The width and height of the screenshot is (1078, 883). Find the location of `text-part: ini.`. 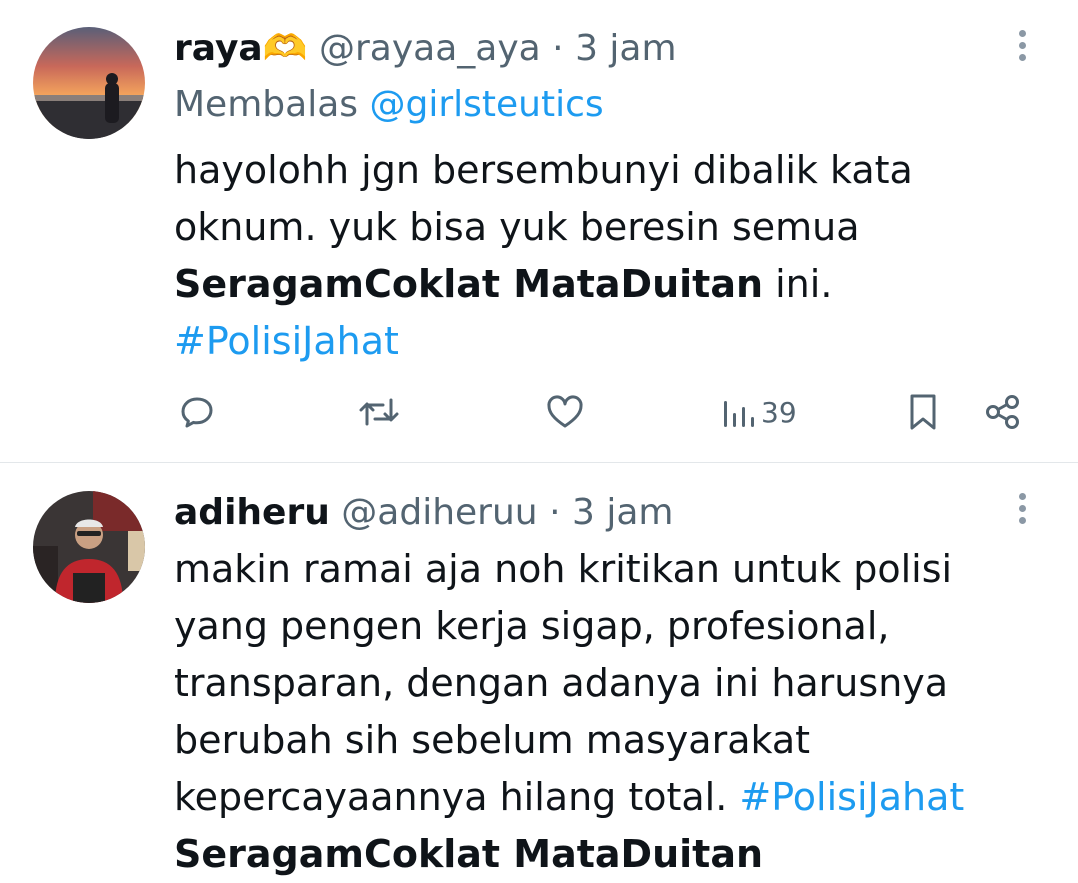

text-part: ini. is located at coordinates (798, 284).